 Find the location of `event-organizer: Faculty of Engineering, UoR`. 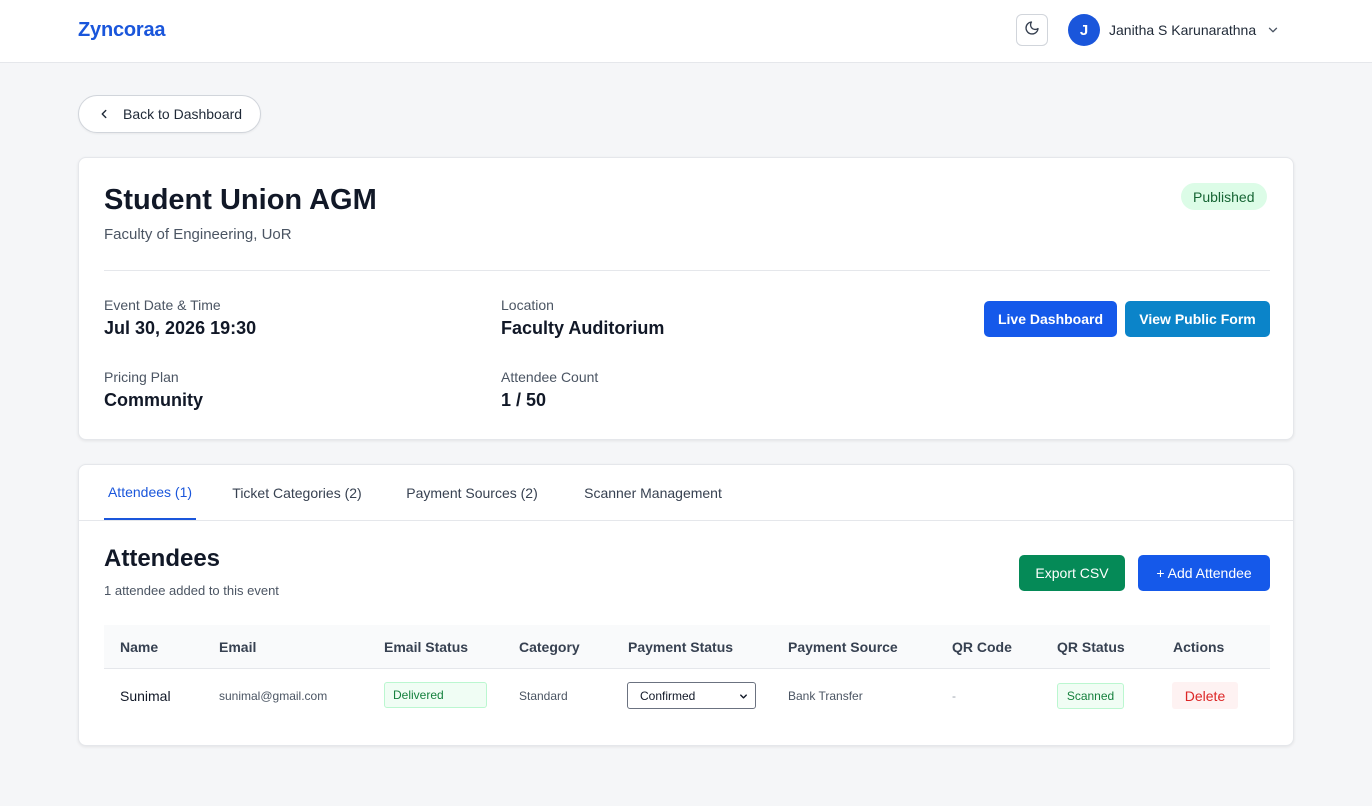

event-organizer: Faculty of Engineering, UoR is located at coordinates (198, 234).